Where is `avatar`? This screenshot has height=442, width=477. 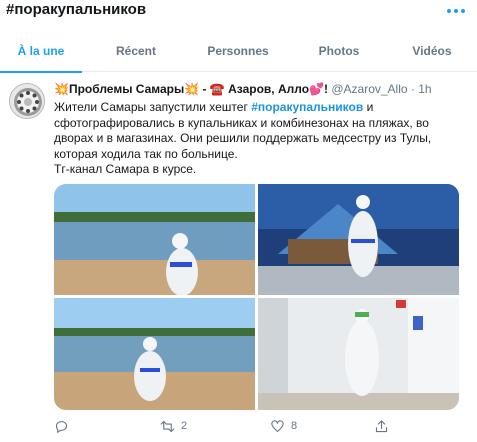 avatar is located at coordinates (27, 101).